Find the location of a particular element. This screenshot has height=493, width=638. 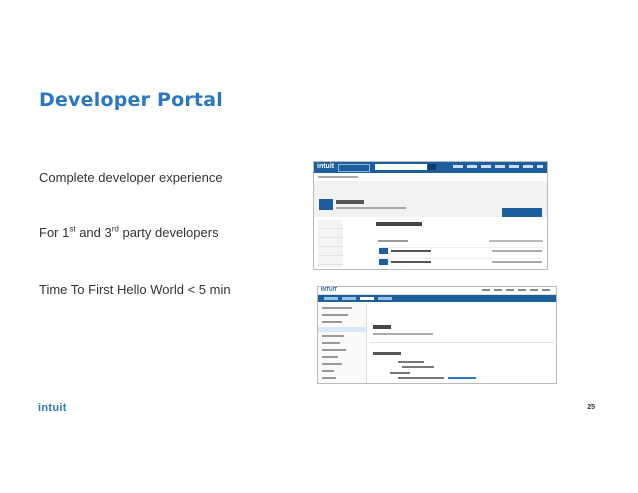

section-heading is located at coordinates (399, 224).